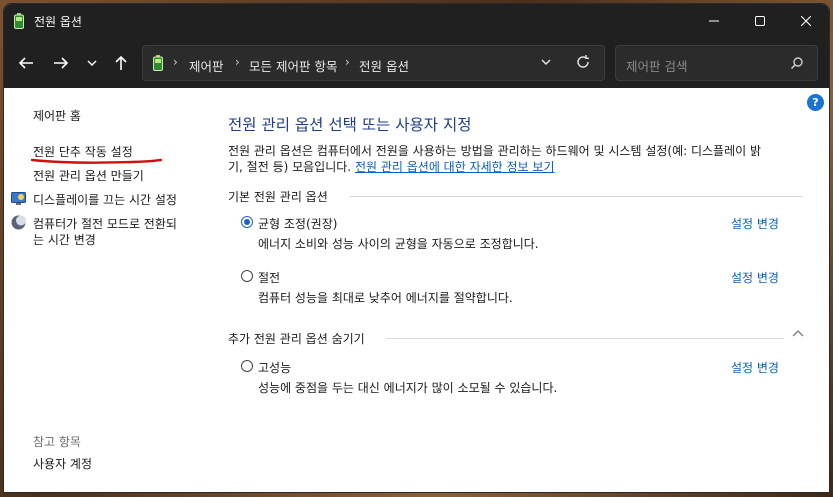 This screenshot has width=833, height=497. I want to click on plan-balanced-radio, so click(247, 222).